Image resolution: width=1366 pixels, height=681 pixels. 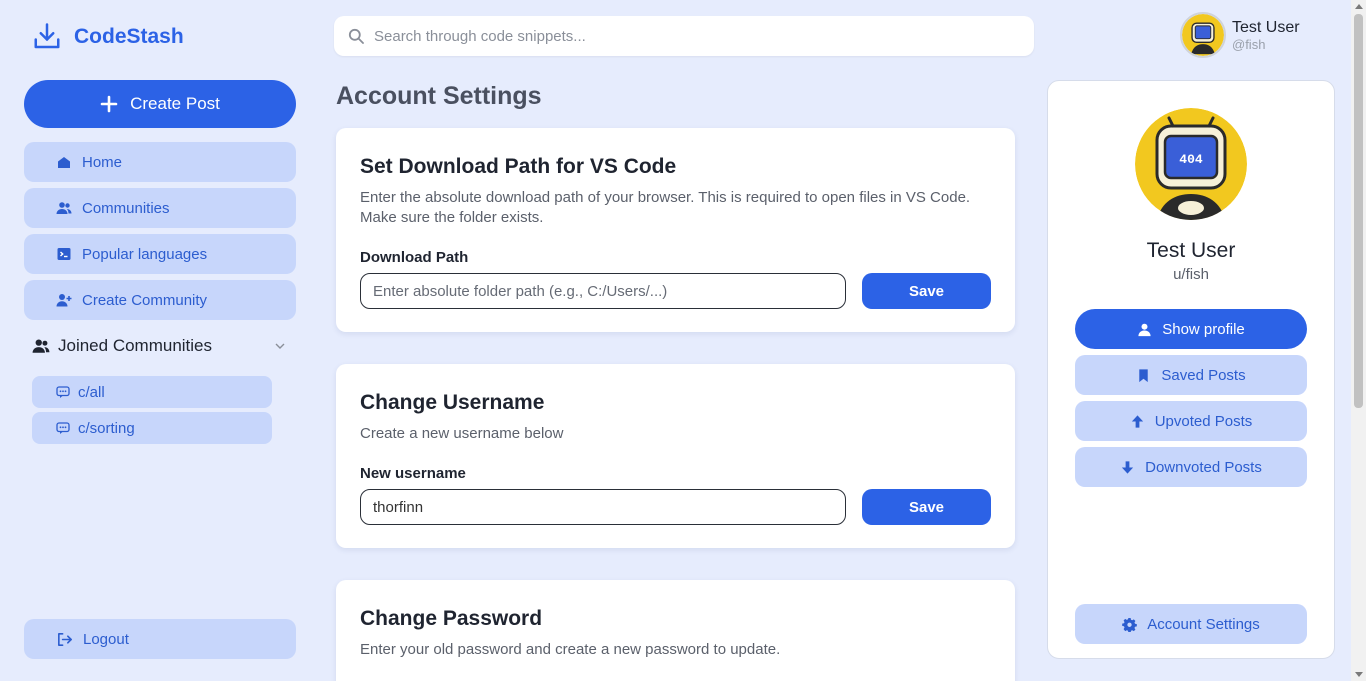 I want to click on user-icon, so click(x=1144, y=329).